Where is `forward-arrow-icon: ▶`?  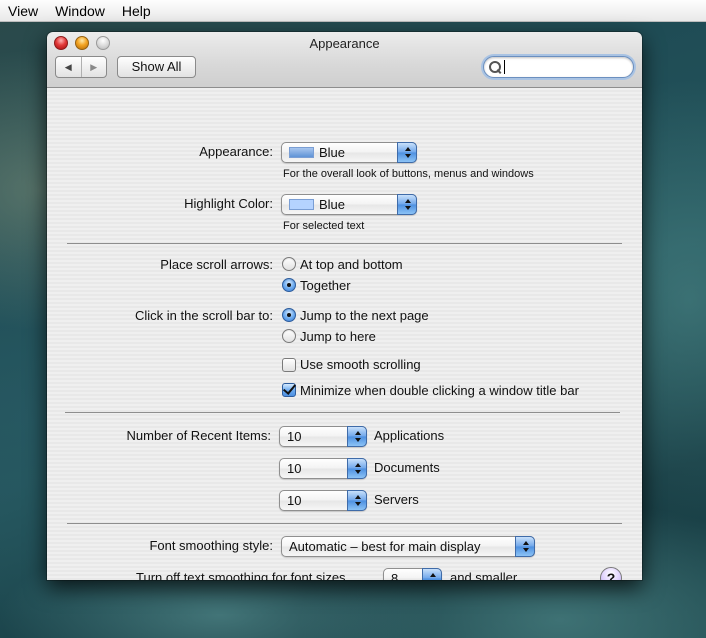 forward-arrow-icon: ▶ is located at coordinates (94, 66).